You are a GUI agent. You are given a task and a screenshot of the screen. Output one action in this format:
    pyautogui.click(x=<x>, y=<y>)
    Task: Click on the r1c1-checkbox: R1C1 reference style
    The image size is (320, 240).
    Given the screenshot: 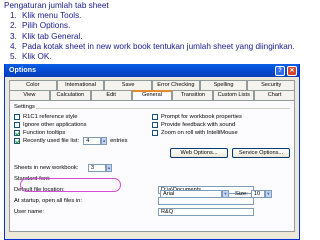 What is the action you would take?
    pyautogui.click(x=83, y=117)
    